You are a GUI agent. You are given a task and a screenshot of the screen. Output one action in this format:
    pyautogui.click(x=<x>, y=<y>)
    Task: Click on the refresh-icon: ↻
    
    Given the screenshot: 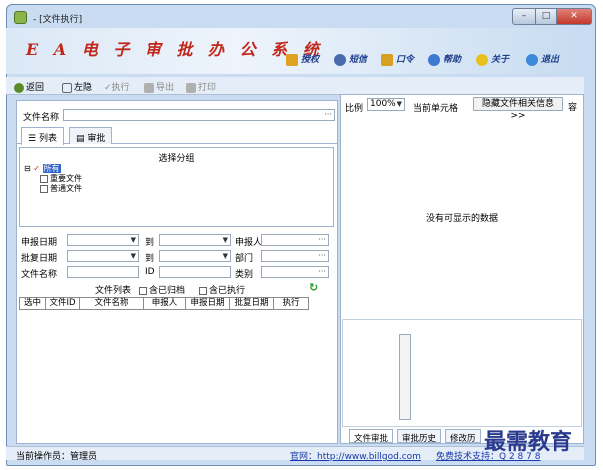 What is the action you would take?
    pyautogui.click(x=313, y=287)
    